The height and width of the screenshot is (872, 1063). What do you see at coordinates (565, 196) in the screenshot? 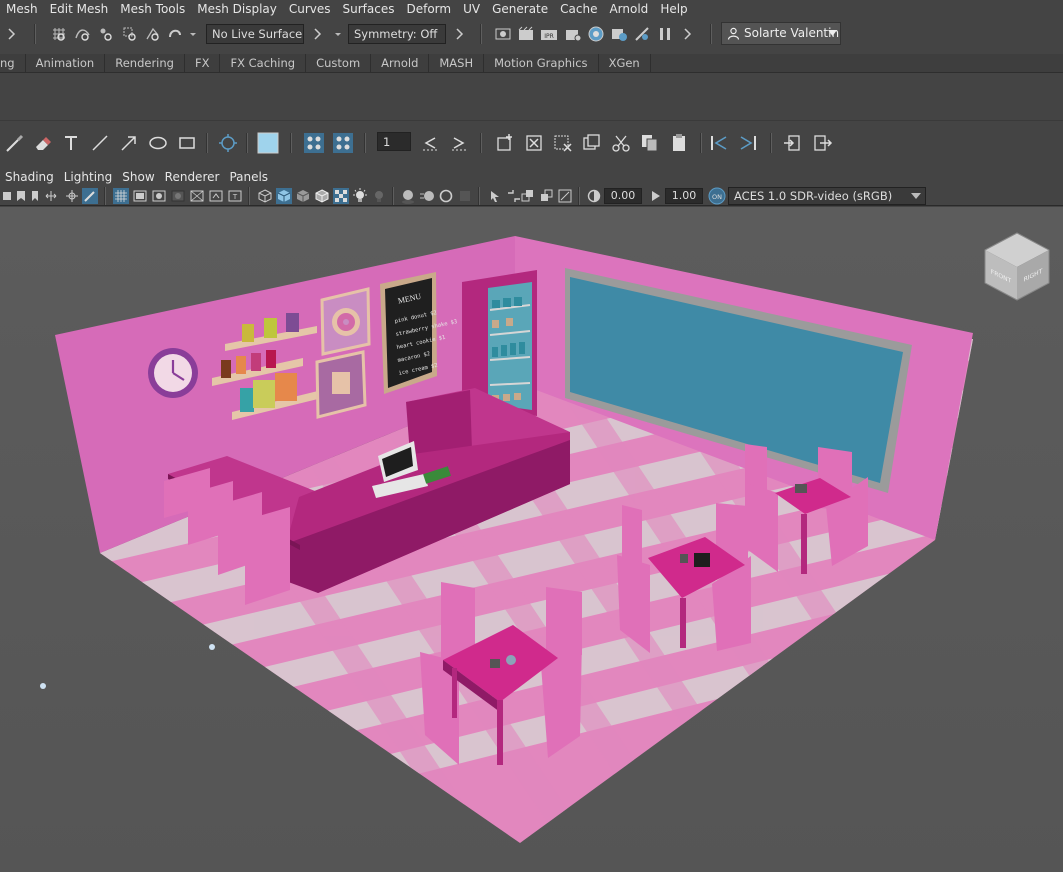
I see `viewport-stats-icon` at bounding box center [565, 196].